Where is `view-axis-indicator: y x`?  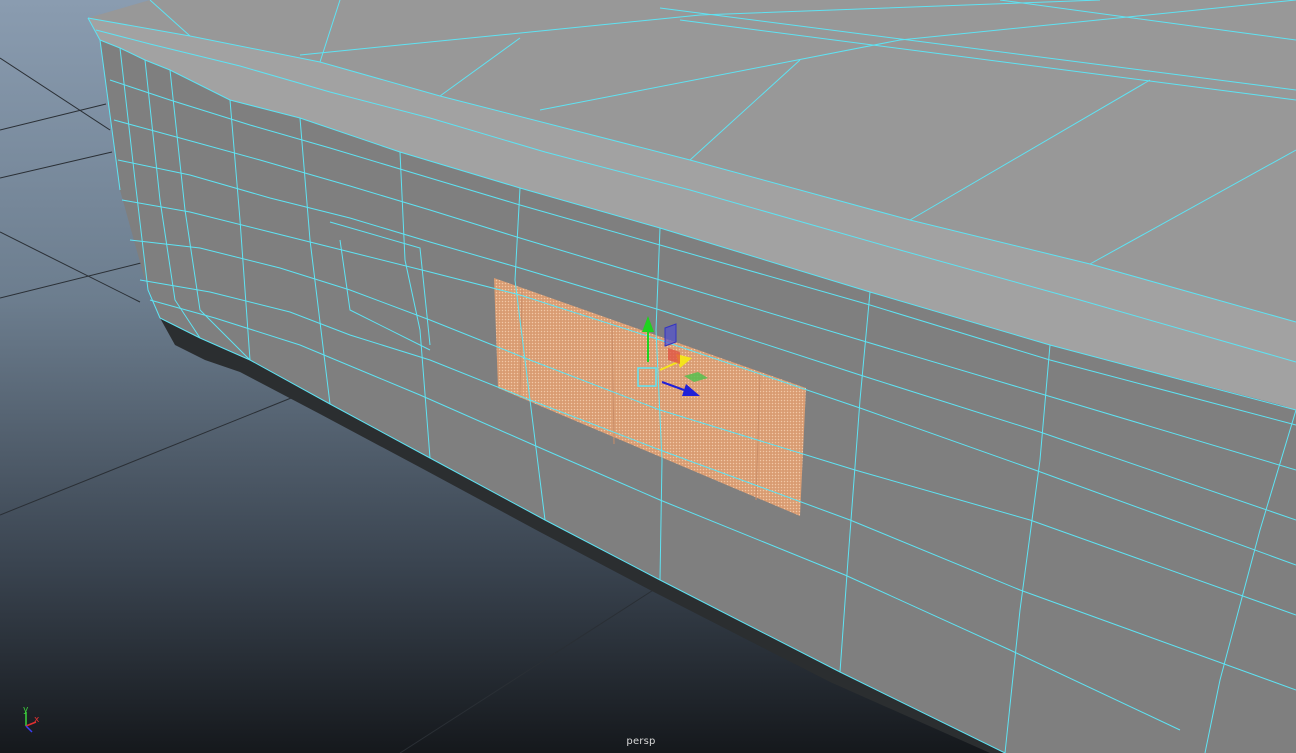
view-axis-indicator: y x is located at coordinates (31, 719).